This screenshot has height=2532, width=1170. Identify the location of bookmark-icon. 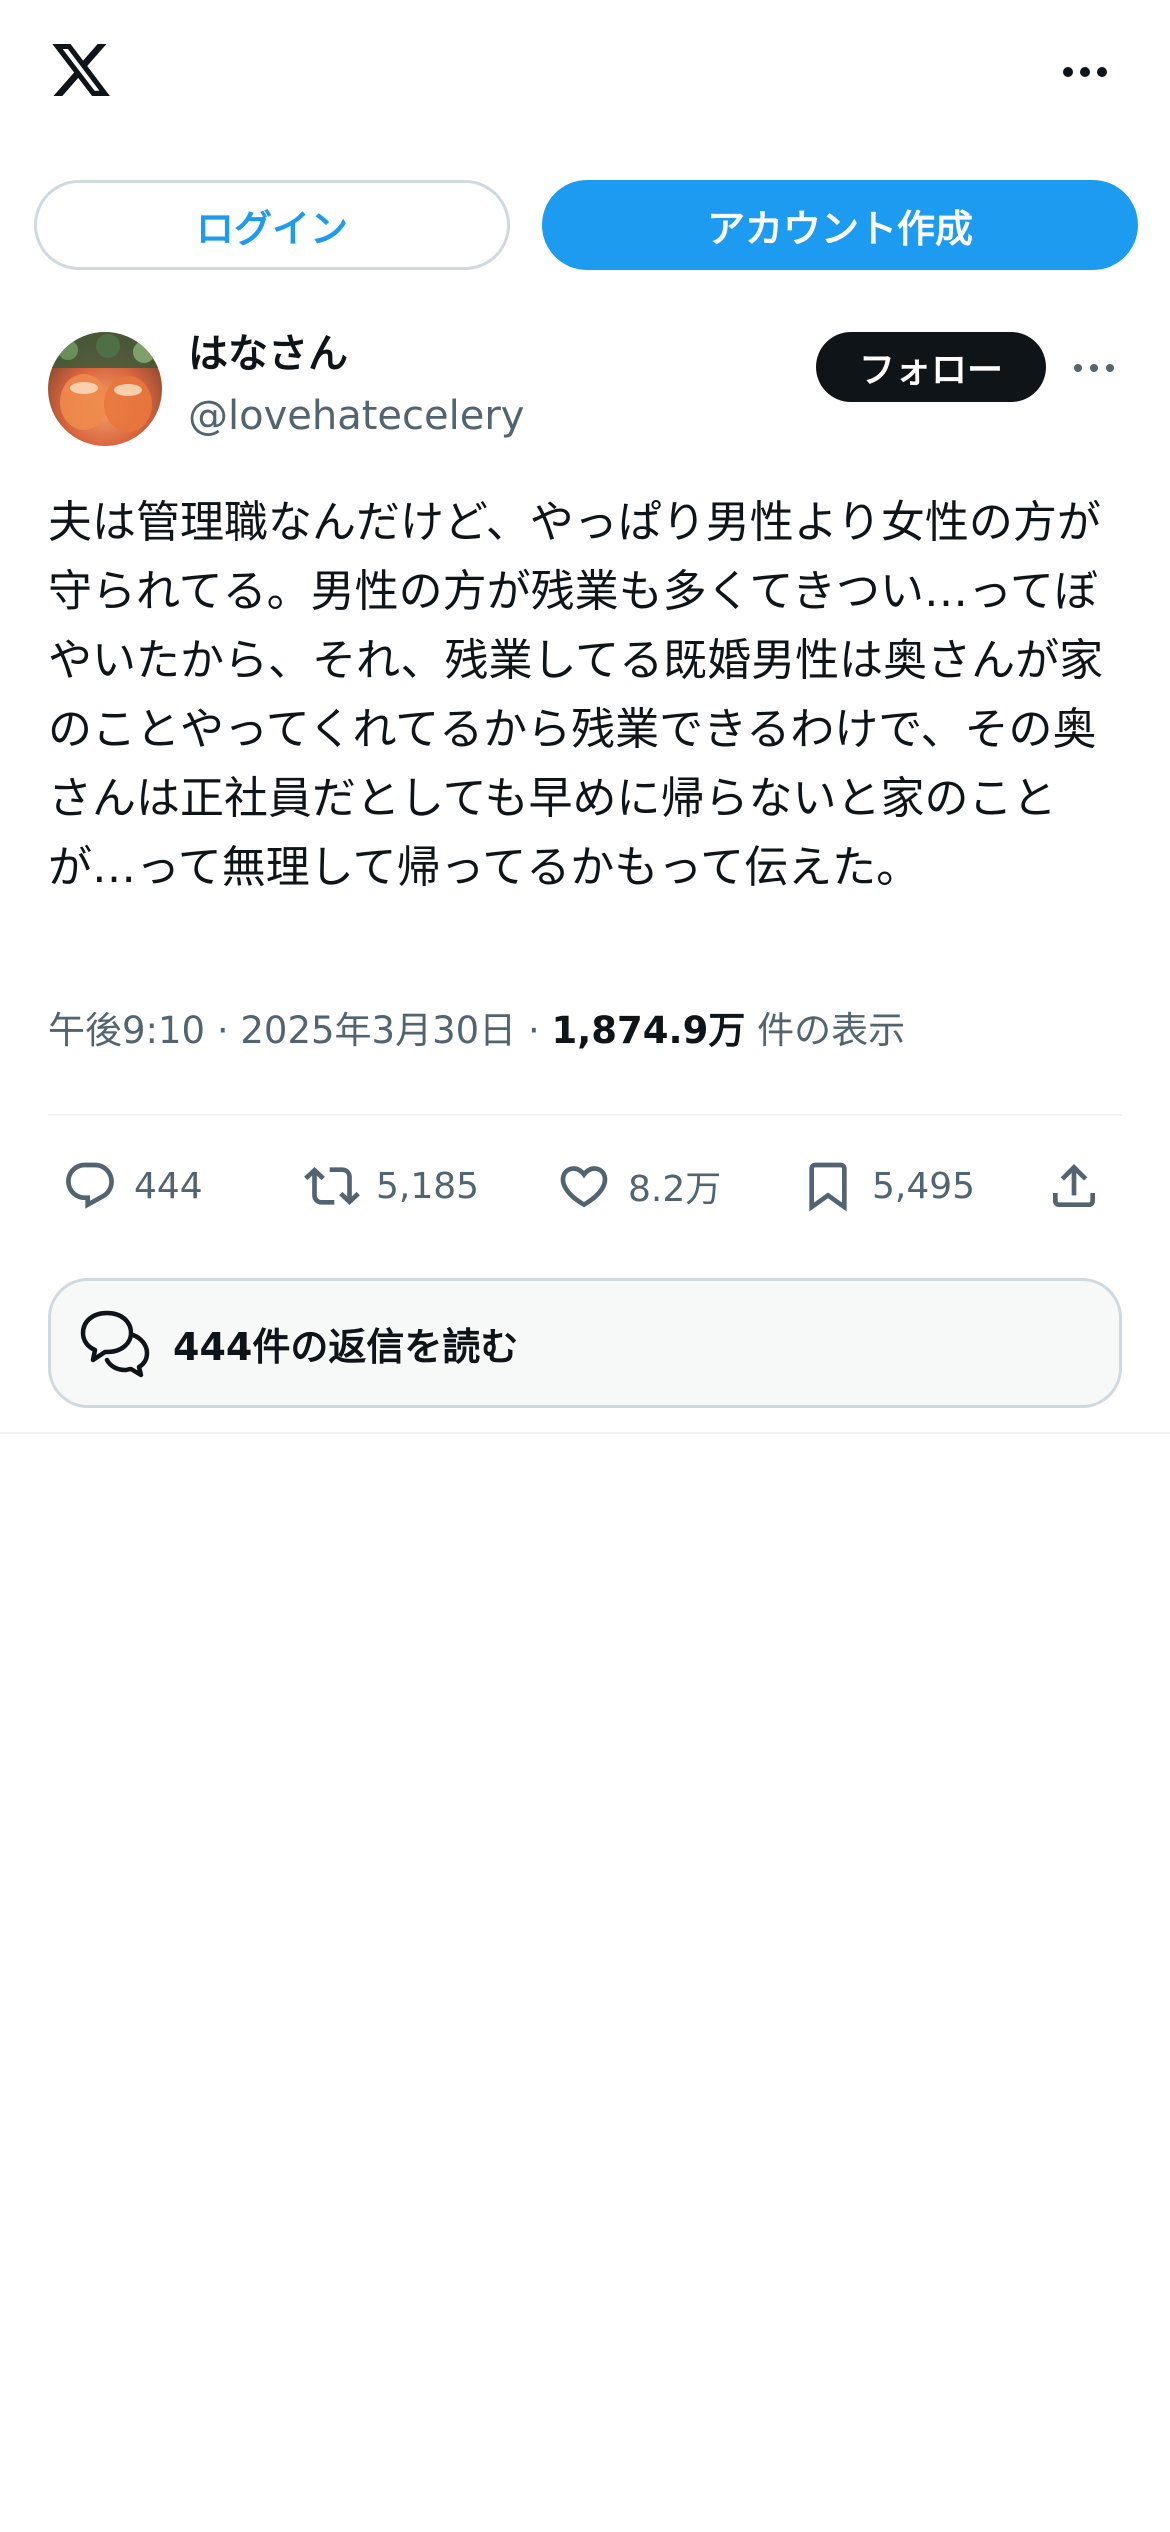
(828, 1187).